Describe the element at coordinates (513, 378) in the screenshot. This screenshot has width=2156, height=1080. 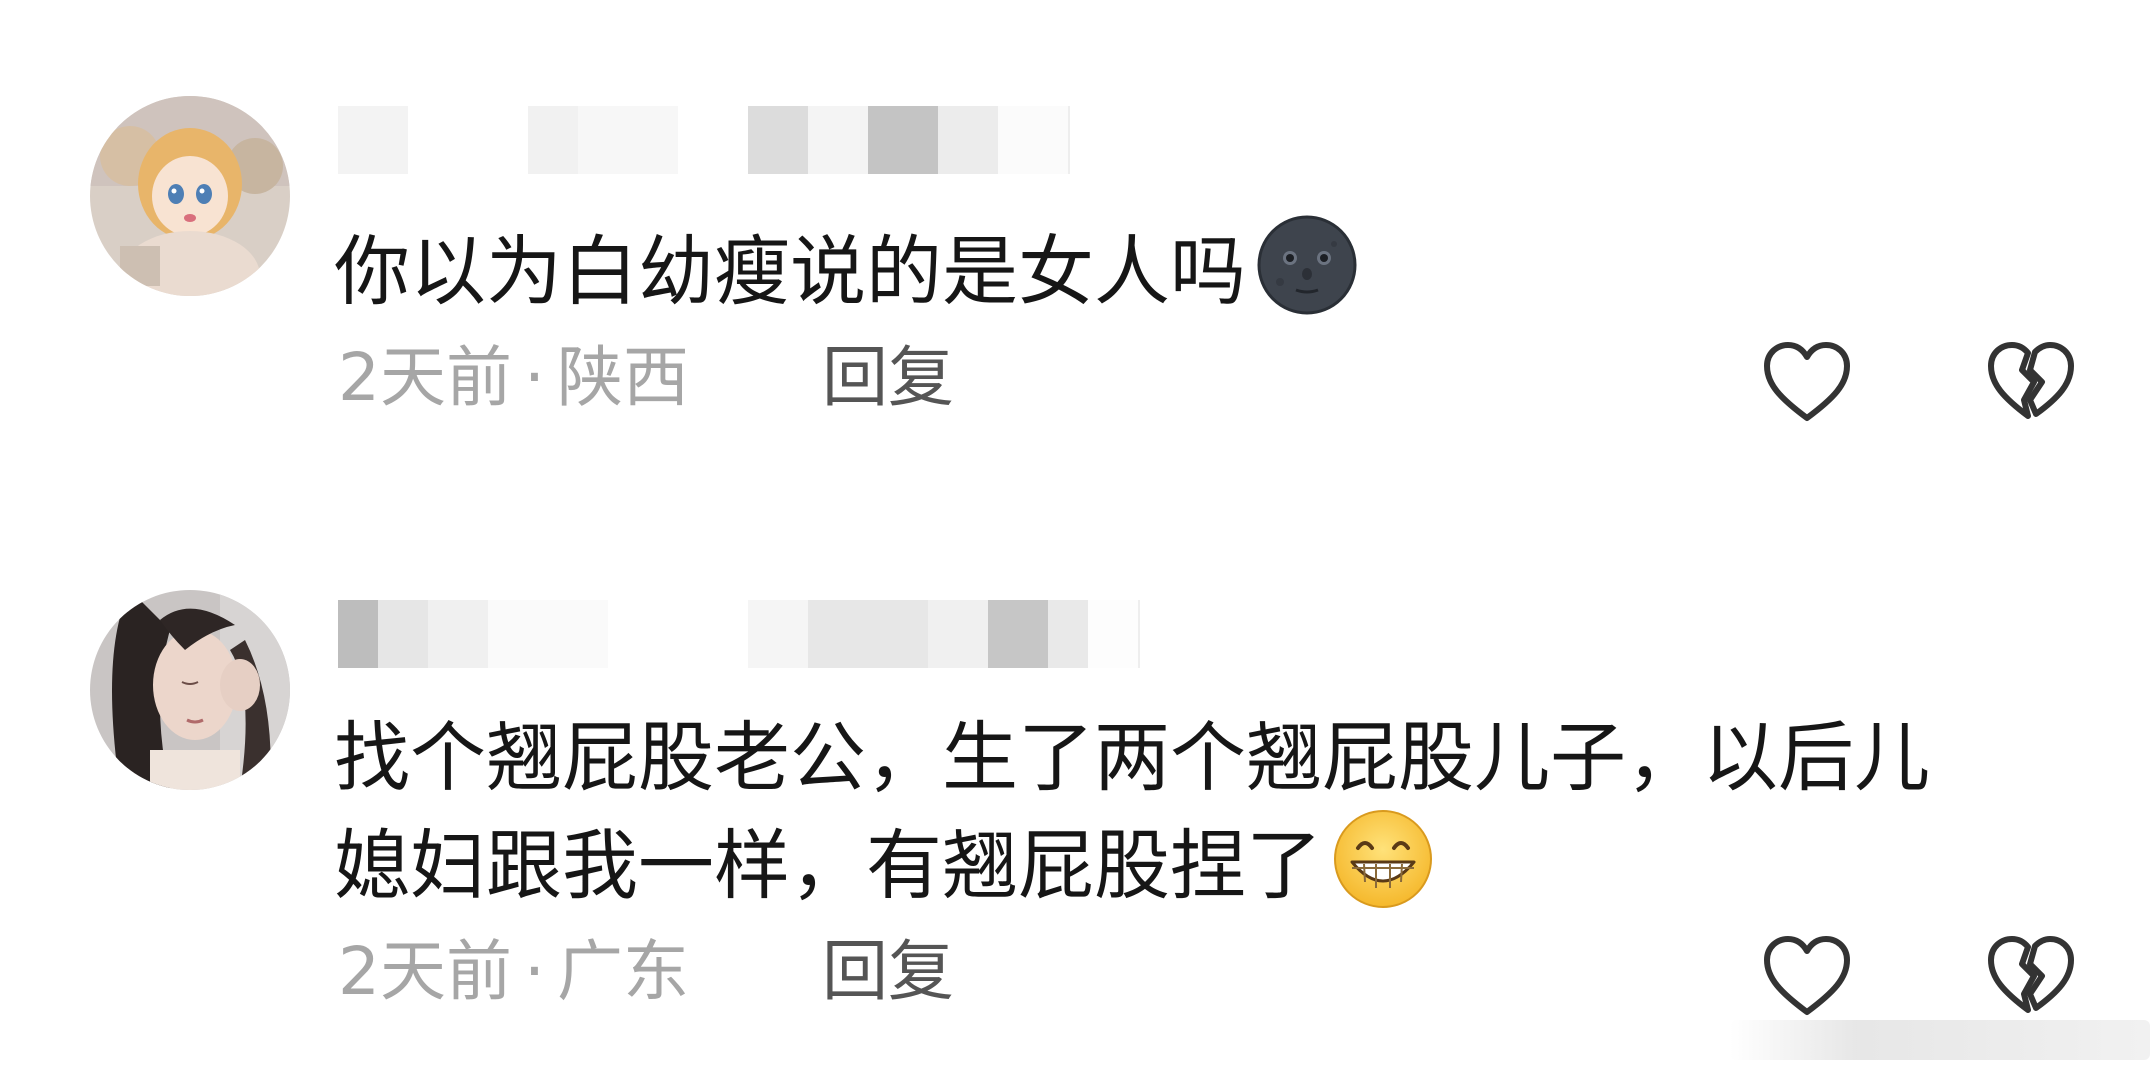
I see `comment-meta: 2天前 · 陕西` at that location.